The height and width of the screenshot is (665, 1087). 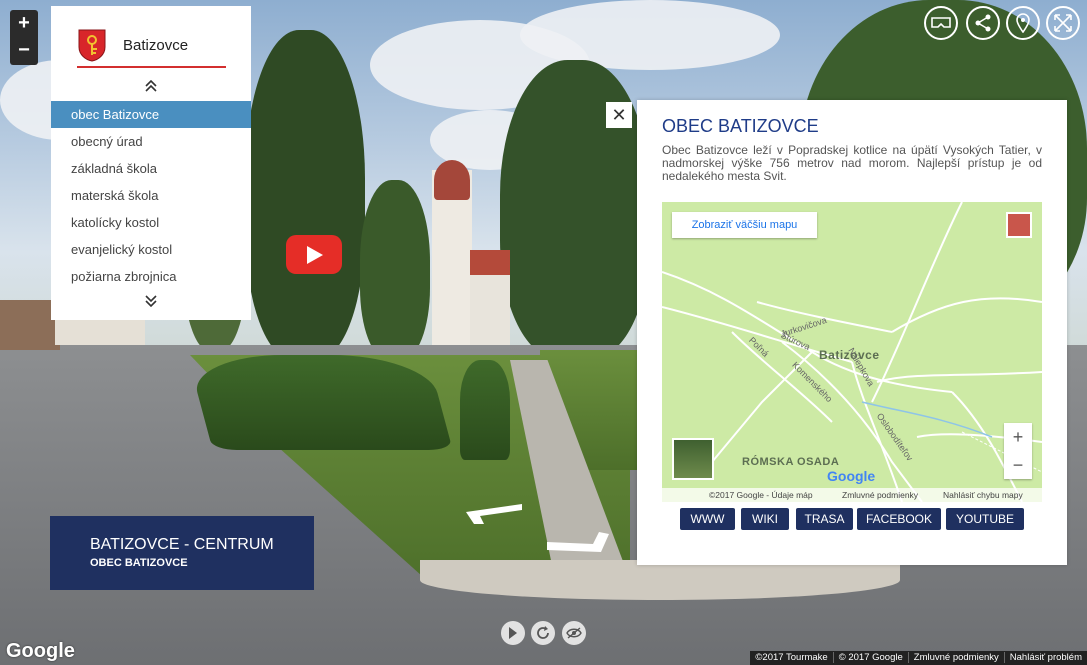 What do you see at coordinates (578, 542) in the screenshot?
I see `nav-arrow-right` at bounding box center [578, 542].